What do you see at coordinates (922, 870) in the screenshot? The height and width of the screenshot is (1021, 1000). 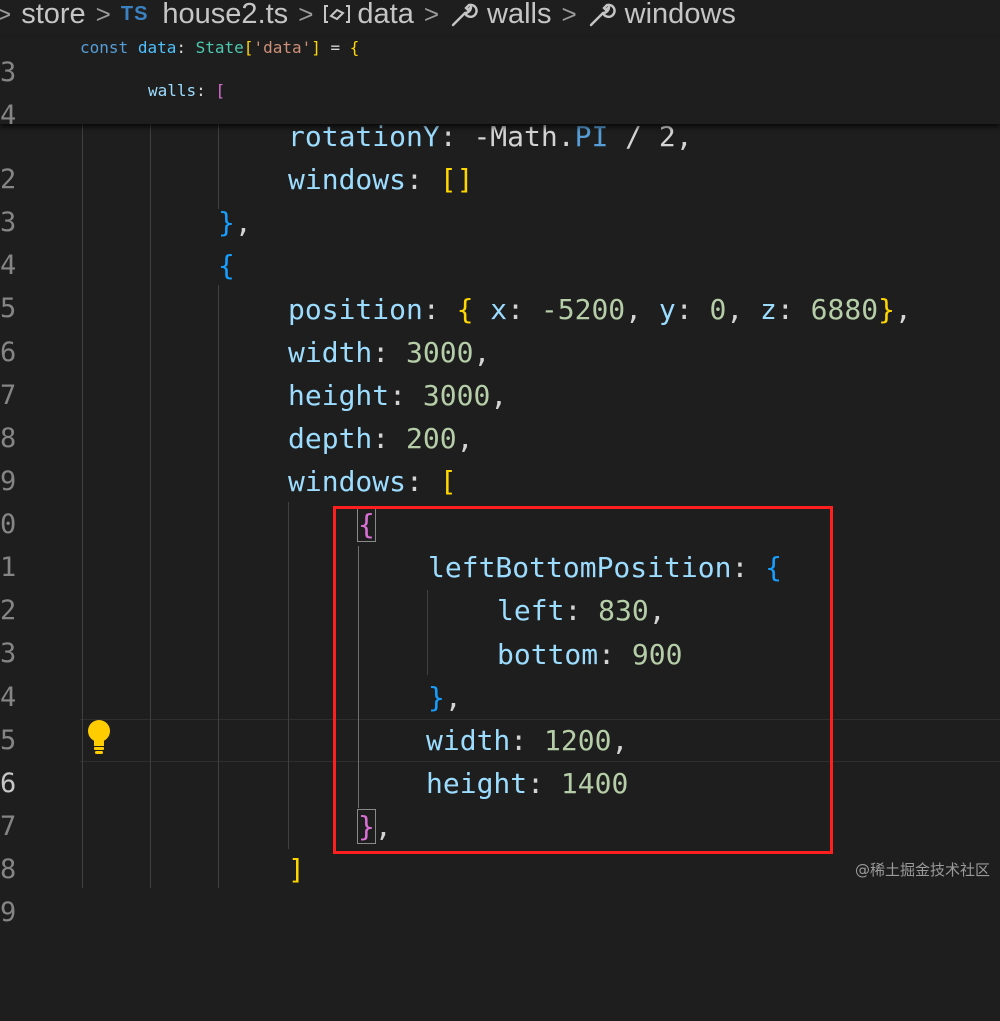 I see `watermark: @稀土掘金技术社区` at bounding box center [922, 870].